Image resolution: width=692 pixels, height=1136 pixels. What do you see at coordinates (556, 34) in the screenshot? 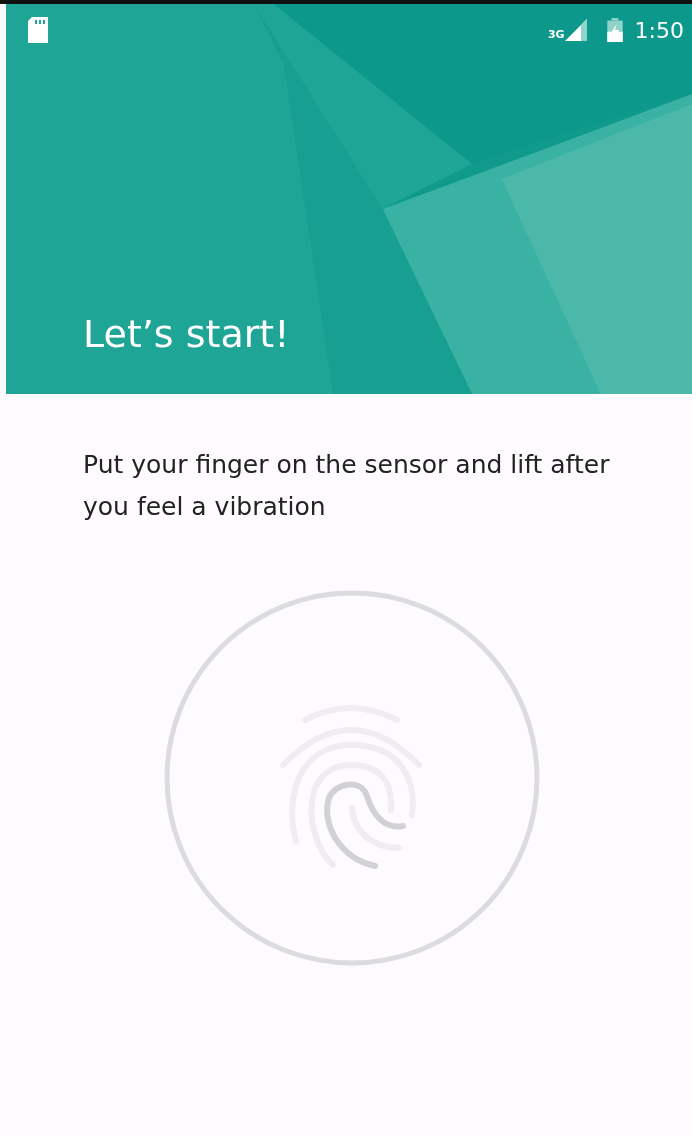
I see `network-type: 3G` at bounding box center [556, 34].